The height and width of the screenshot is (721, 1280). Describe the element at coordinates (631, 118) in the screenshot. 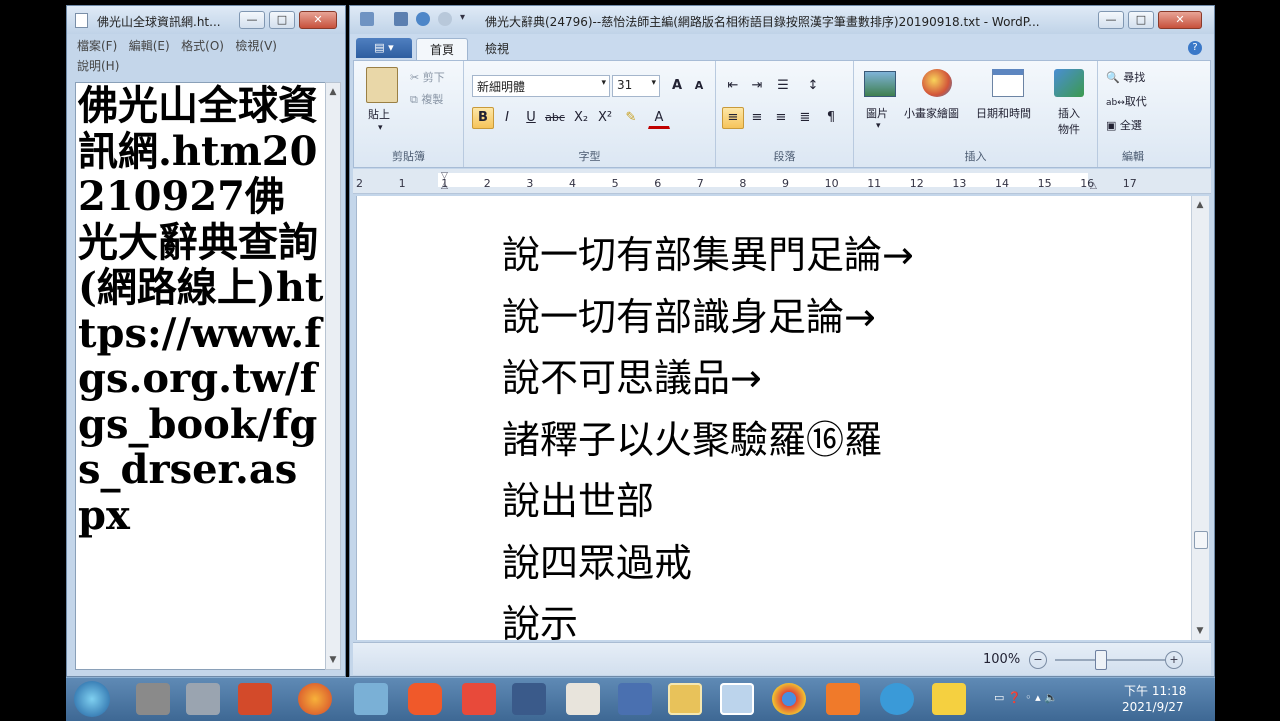

I see `highlight-color-icon: ✎` at that location.